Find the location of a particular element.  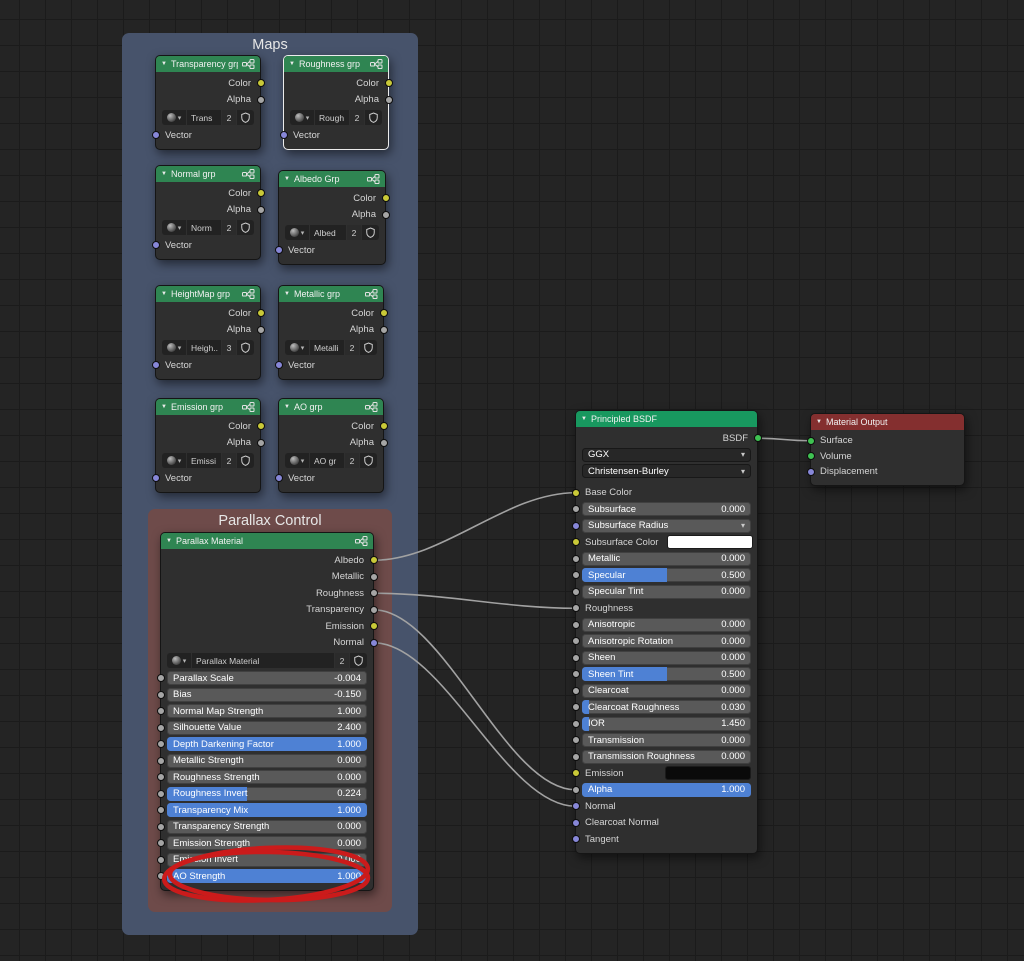

slider-anisotropic: Anisotropic 0.000 is located at coordinates (666, 624).